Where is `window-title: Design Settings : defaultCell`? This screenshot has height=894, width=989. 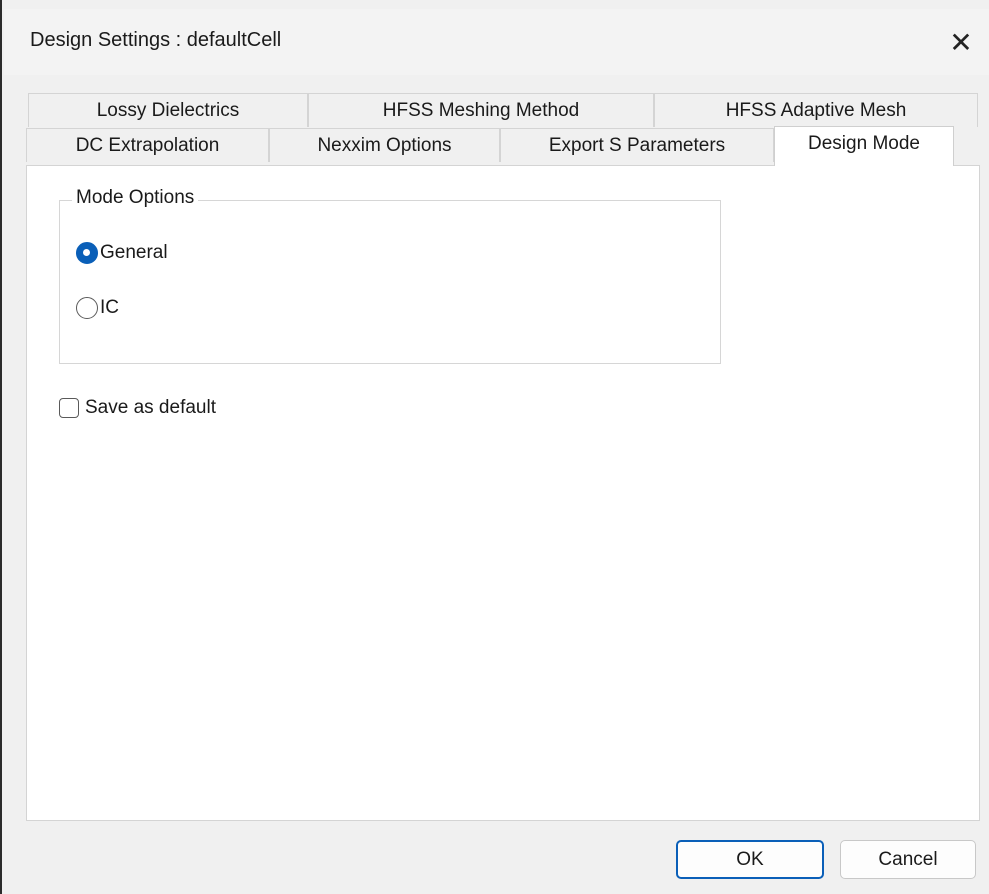
window-title: Design Settings : defaultCell is located at coordinates (156, 40).